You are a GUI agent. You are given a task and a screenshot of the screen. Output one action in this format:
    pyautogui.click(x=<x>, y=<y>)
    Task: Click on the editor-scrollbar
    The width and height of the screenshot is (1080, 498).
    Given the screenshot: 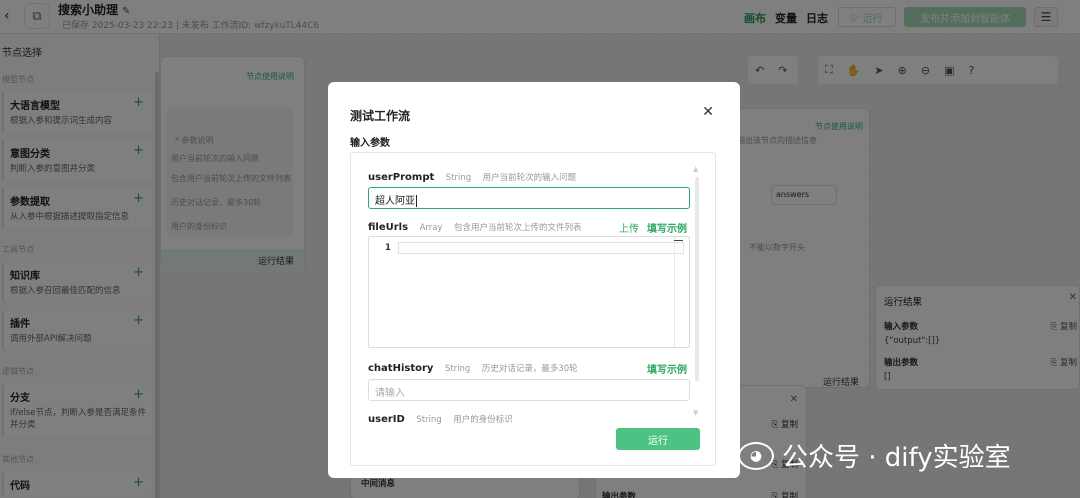 What is the action you would take?
    pyautogui.click(x=674, y=292)
    